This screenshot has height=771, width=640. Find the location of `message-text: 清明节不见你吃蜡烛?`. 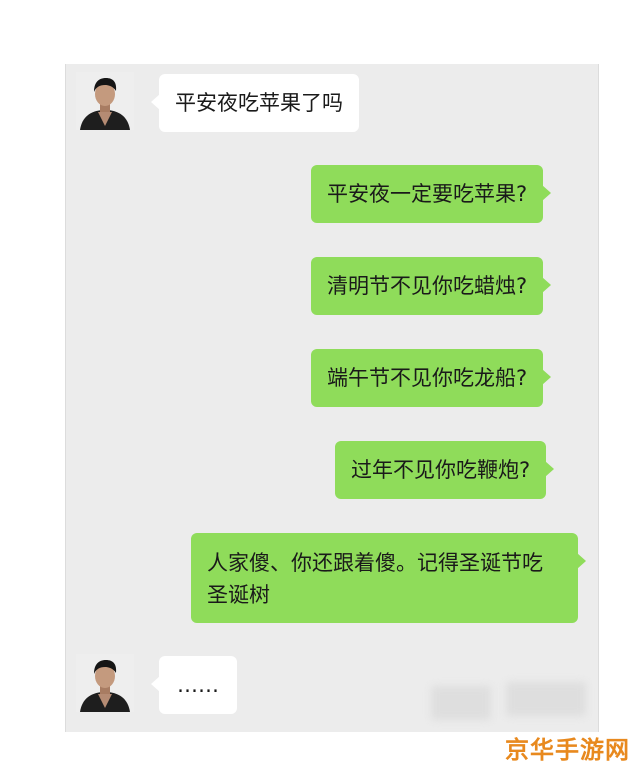

message-text: 清明节不见你吃蜡烛? is located at coordinates (427, 286).